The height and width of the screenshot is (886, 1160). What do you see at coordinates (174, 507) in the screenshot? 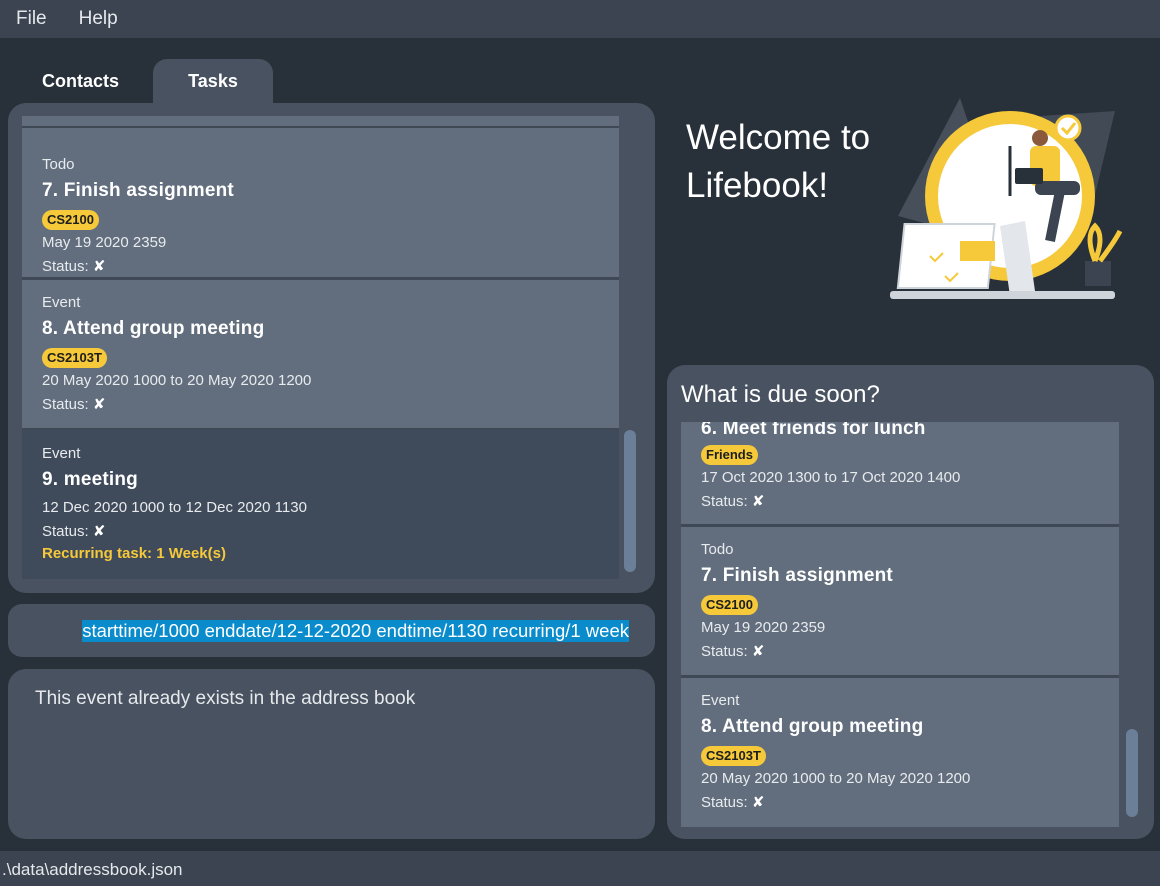
I see `task-date: 12 Dec 2020 1000 to 12 Dec 2020 1130` at bounding box center [174, 507].